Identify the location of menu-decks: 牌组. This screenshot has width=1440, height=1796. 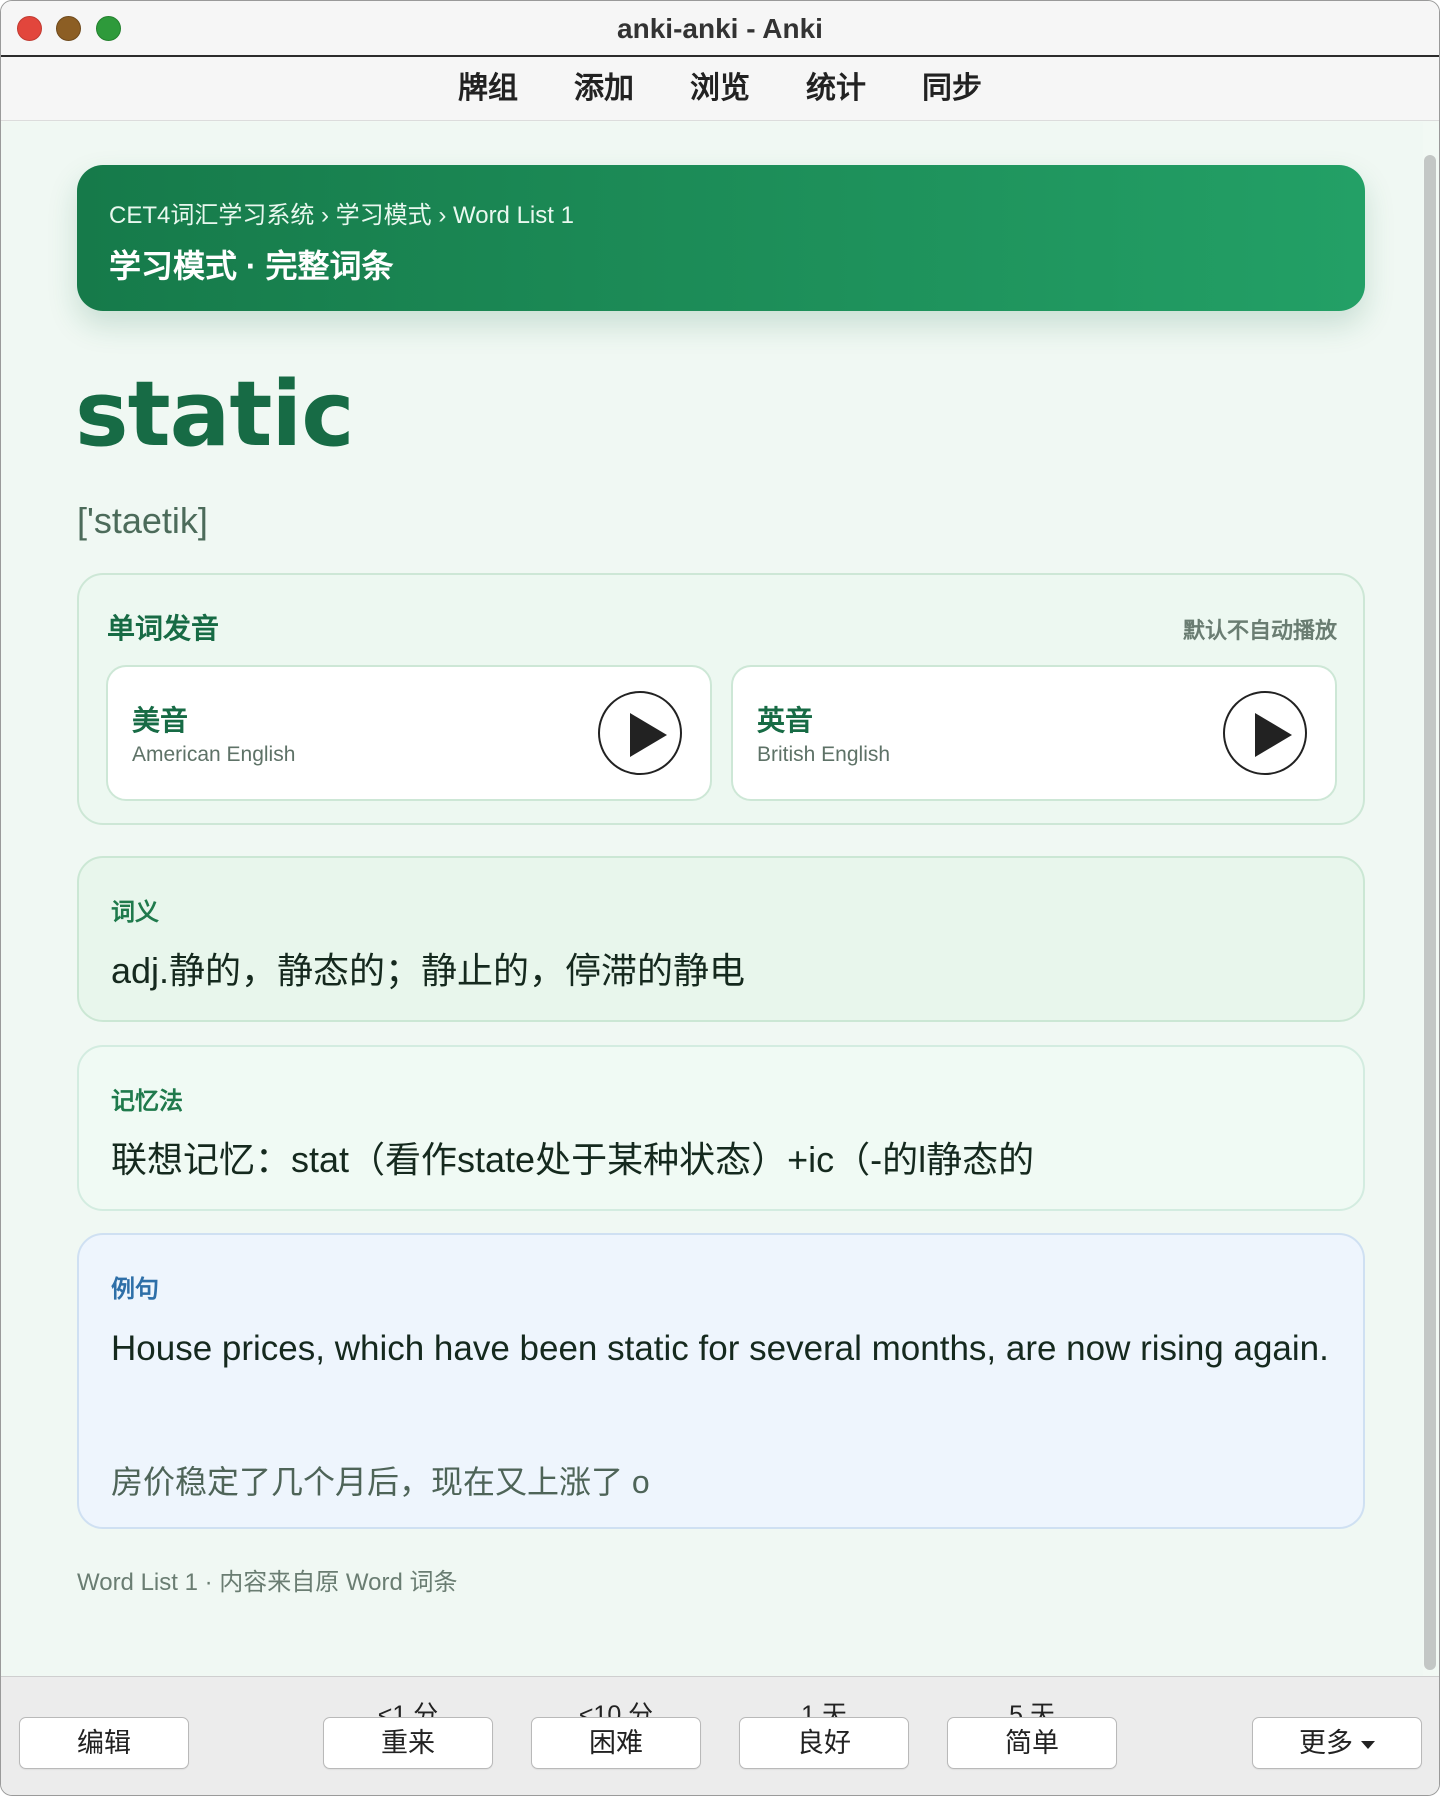
(488, 88).